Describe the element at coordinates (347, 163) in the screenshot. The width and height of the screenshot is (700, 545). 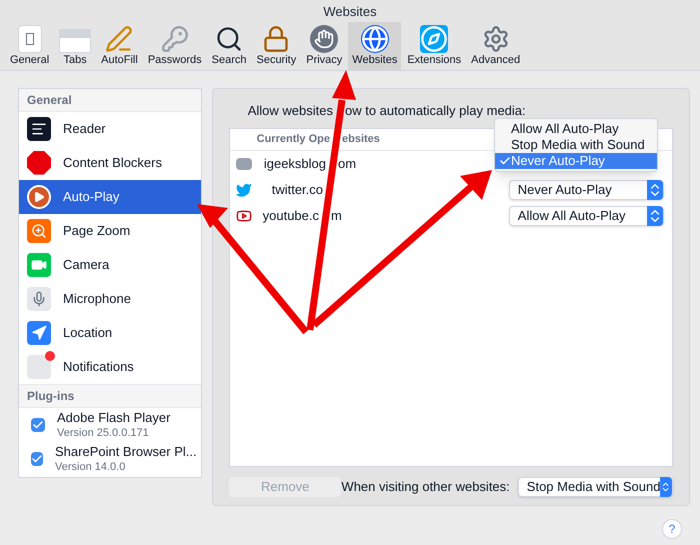
I see `site-name: om` at that location.